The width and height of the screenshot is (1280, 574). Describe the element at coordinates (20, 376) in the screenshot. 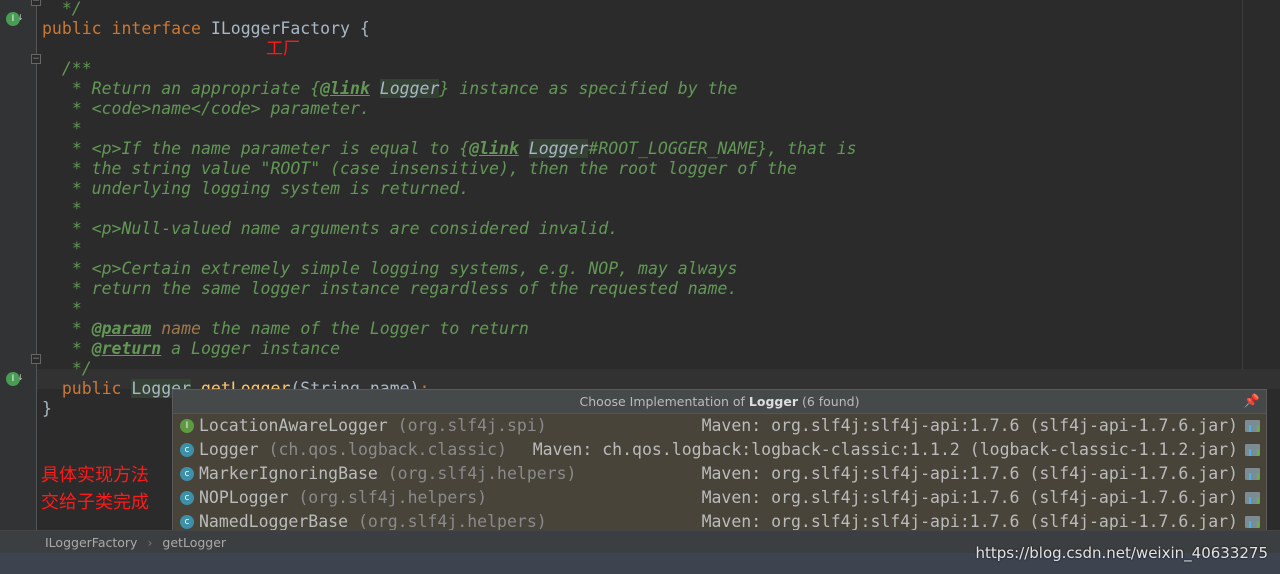

I see `down-arrow-icon: ↓` at that location.